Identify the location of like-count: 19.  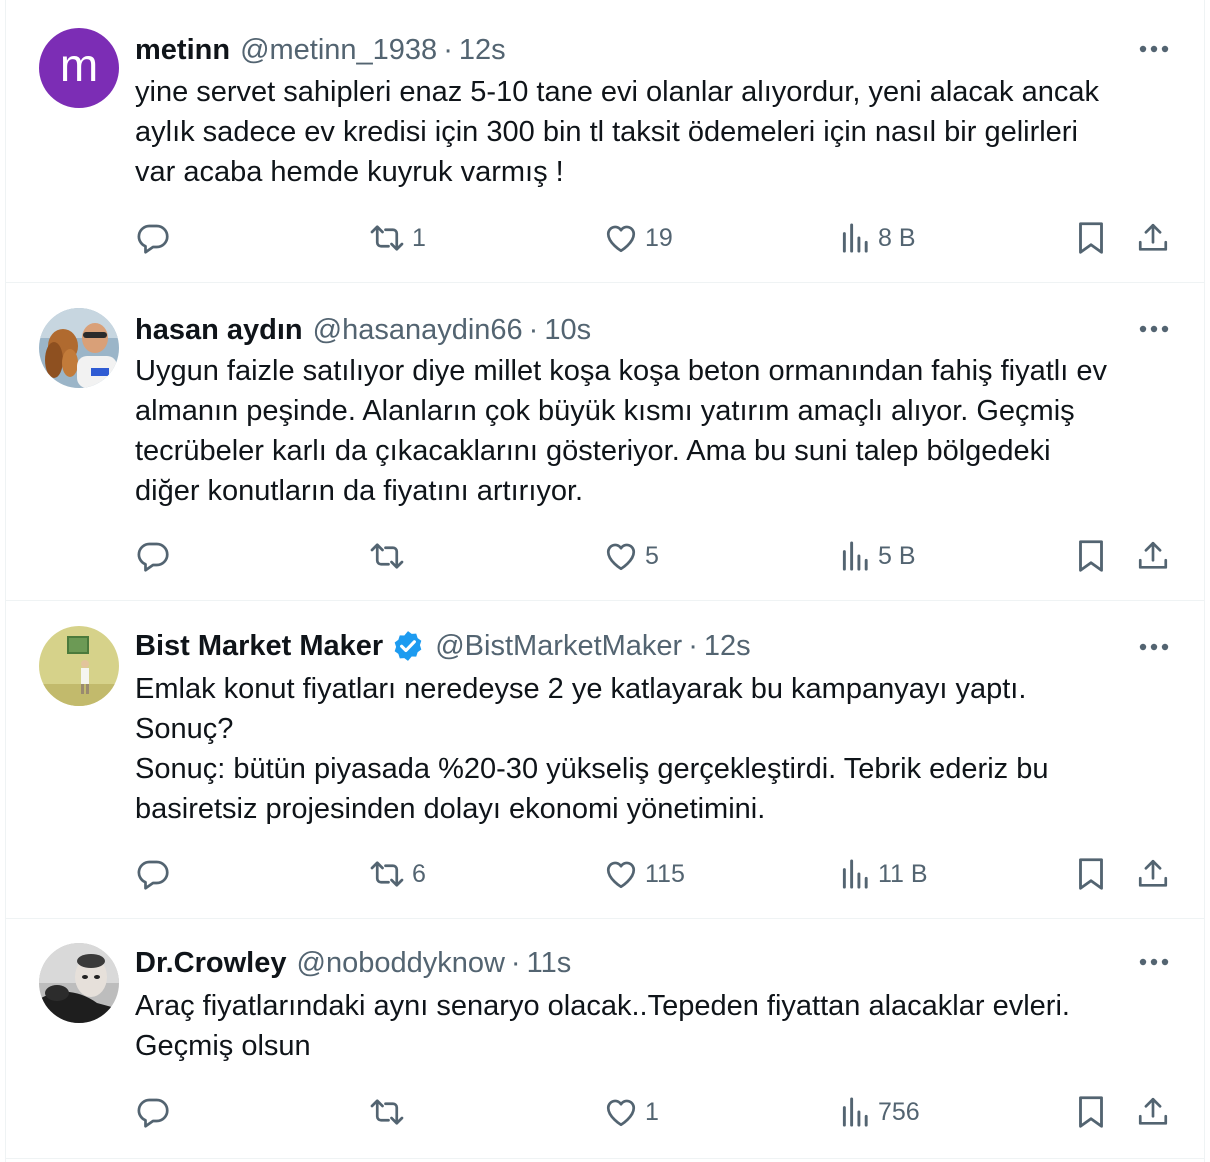
(659, 237).